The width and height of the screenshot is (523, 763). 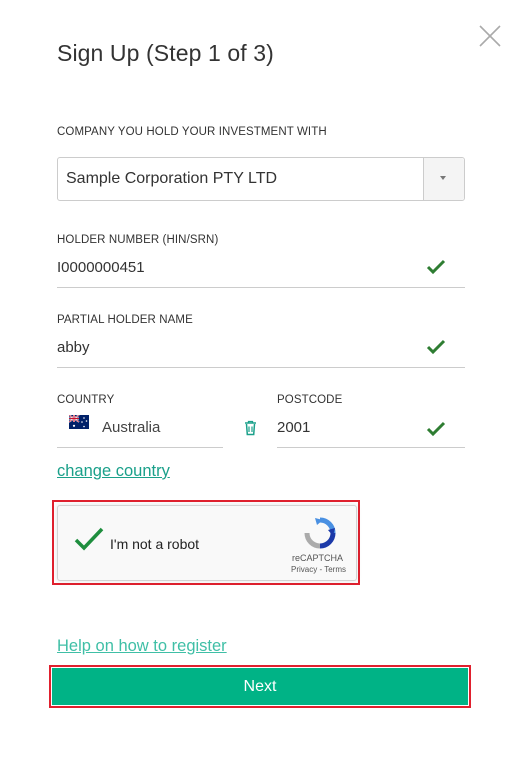 What do you see at coordinates (294, 427) in the screenshot?
I see `postcode-value: 2001` at bounding box center [294, 427].